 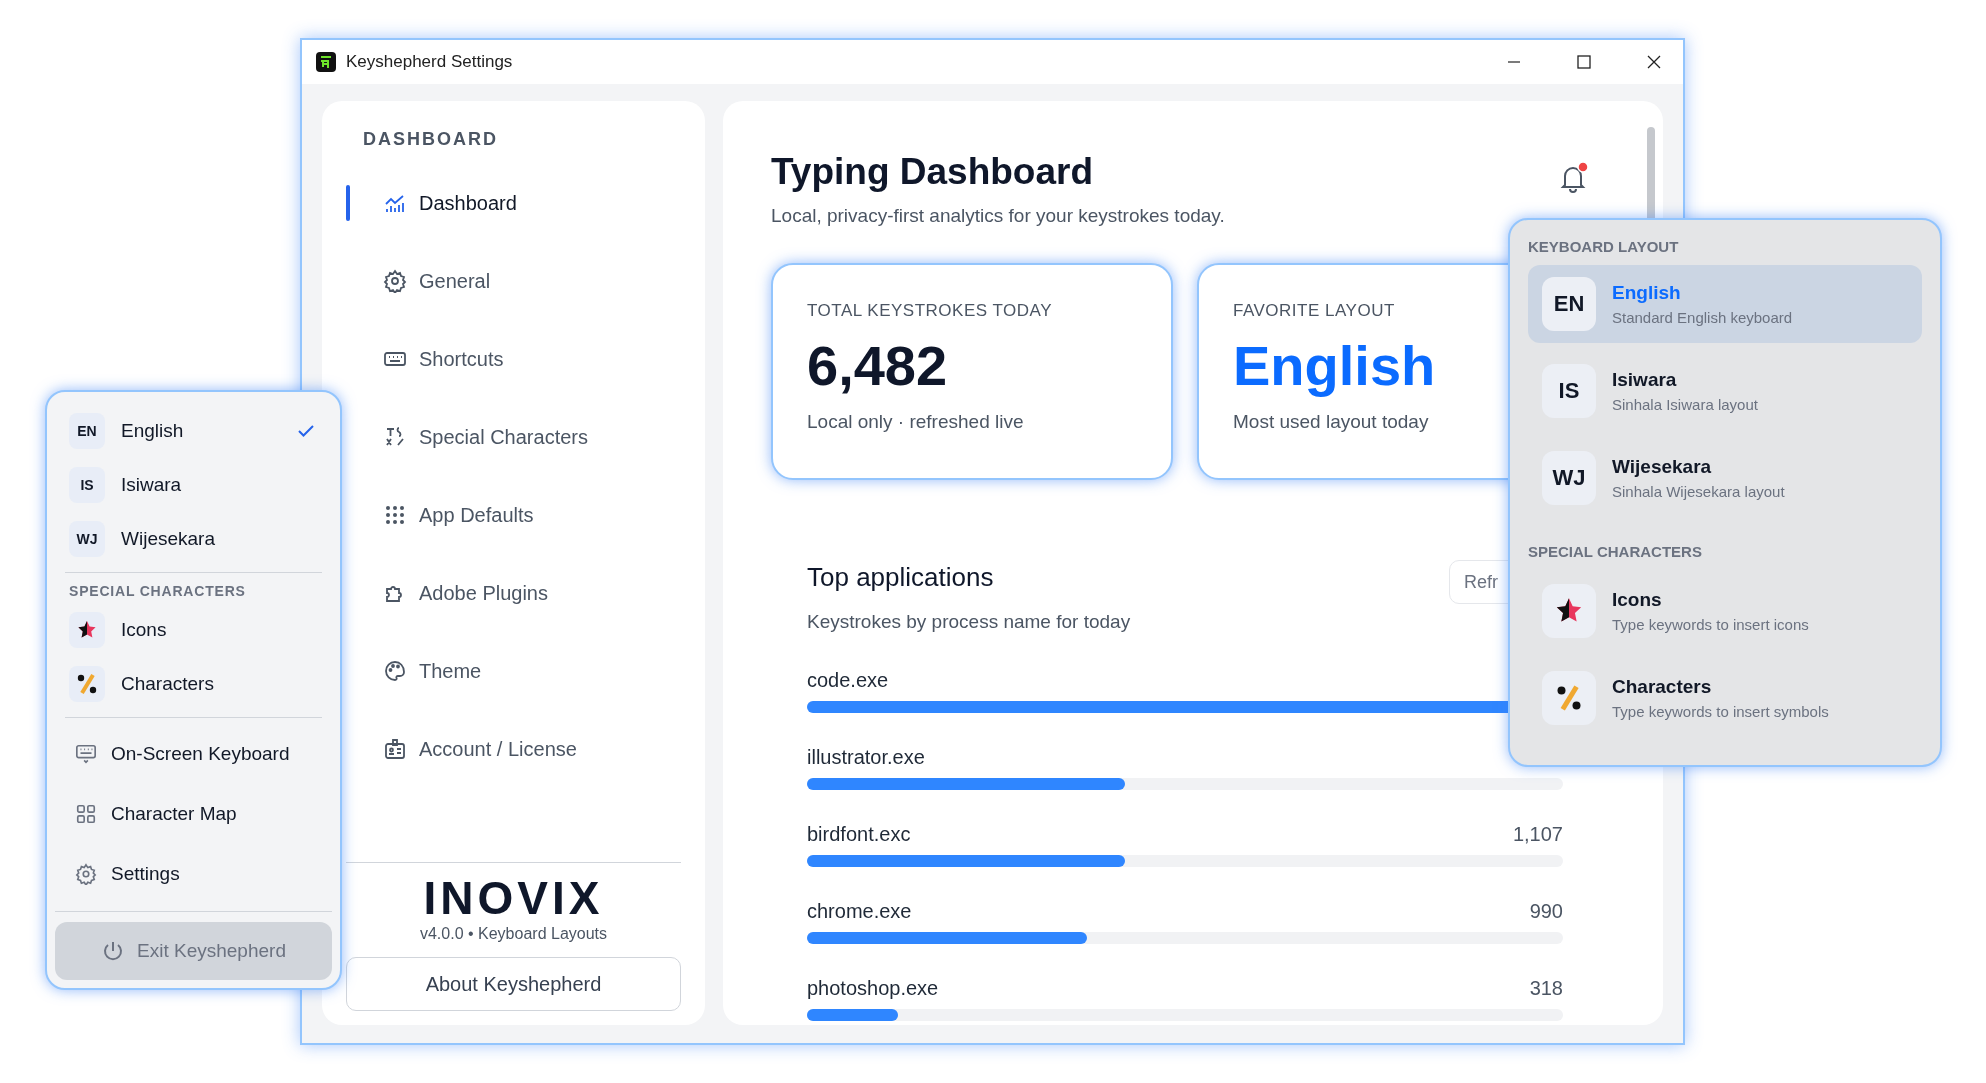 I want to click on option-title: English, so click(x=1647, y=293).